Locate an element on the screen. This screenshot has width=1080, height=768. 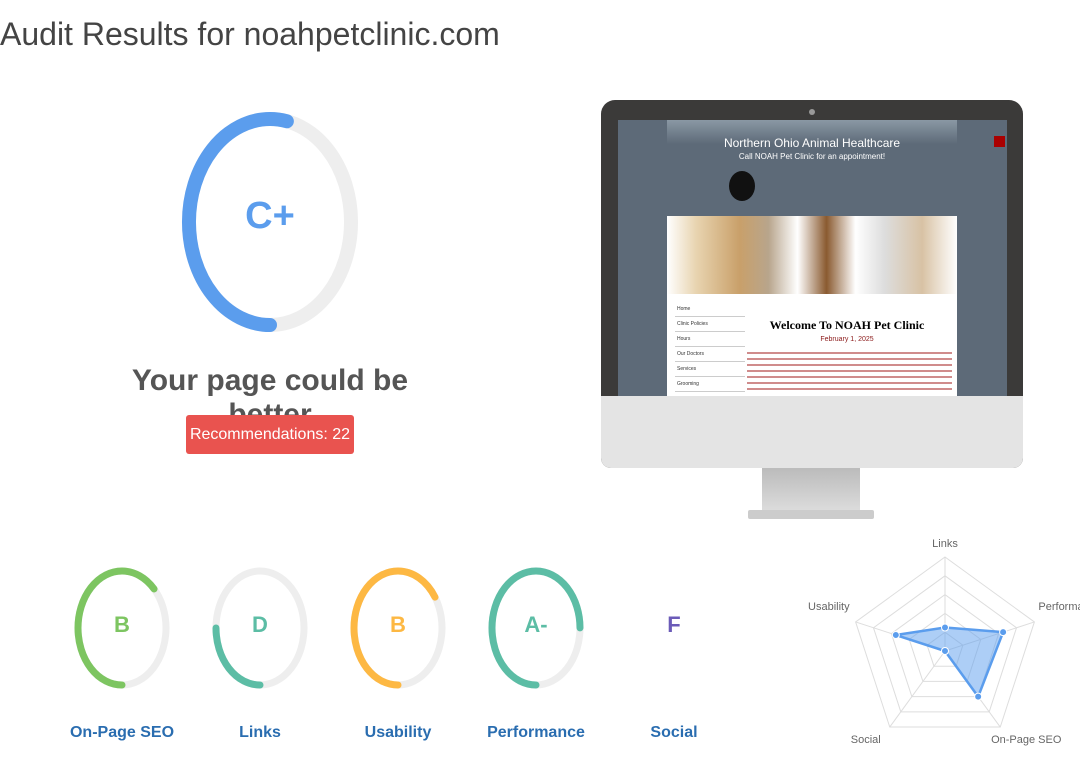
radar-axis-label: On-Page SEO is located at coordinates (1026, 740).